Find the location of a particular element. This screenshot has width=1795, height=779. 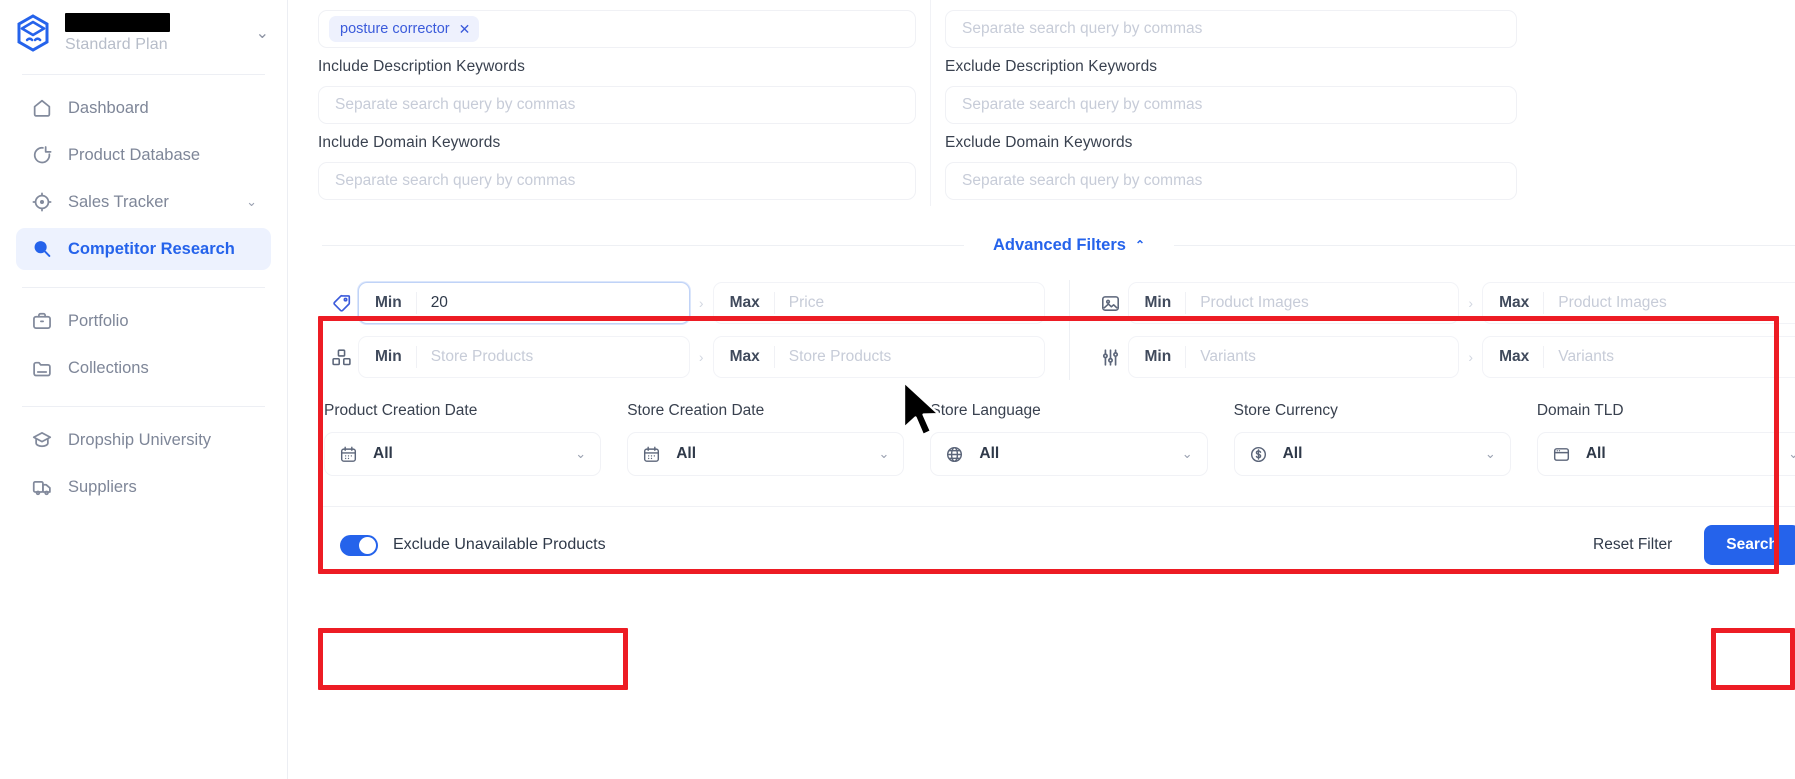

profile-text: Nexus Optim Standard Plan is located at coordinates (157, 33).